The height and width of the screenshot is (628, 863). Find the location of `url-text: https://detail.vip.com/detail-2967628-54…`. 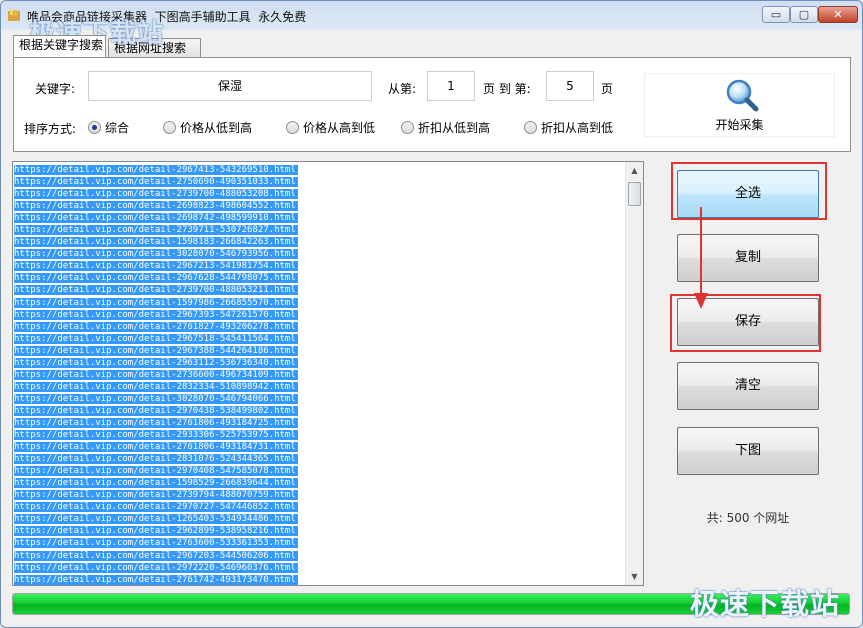

url-text: https://detail.vip.com/detail-2967628-54… is located at coordinates (156, 278).